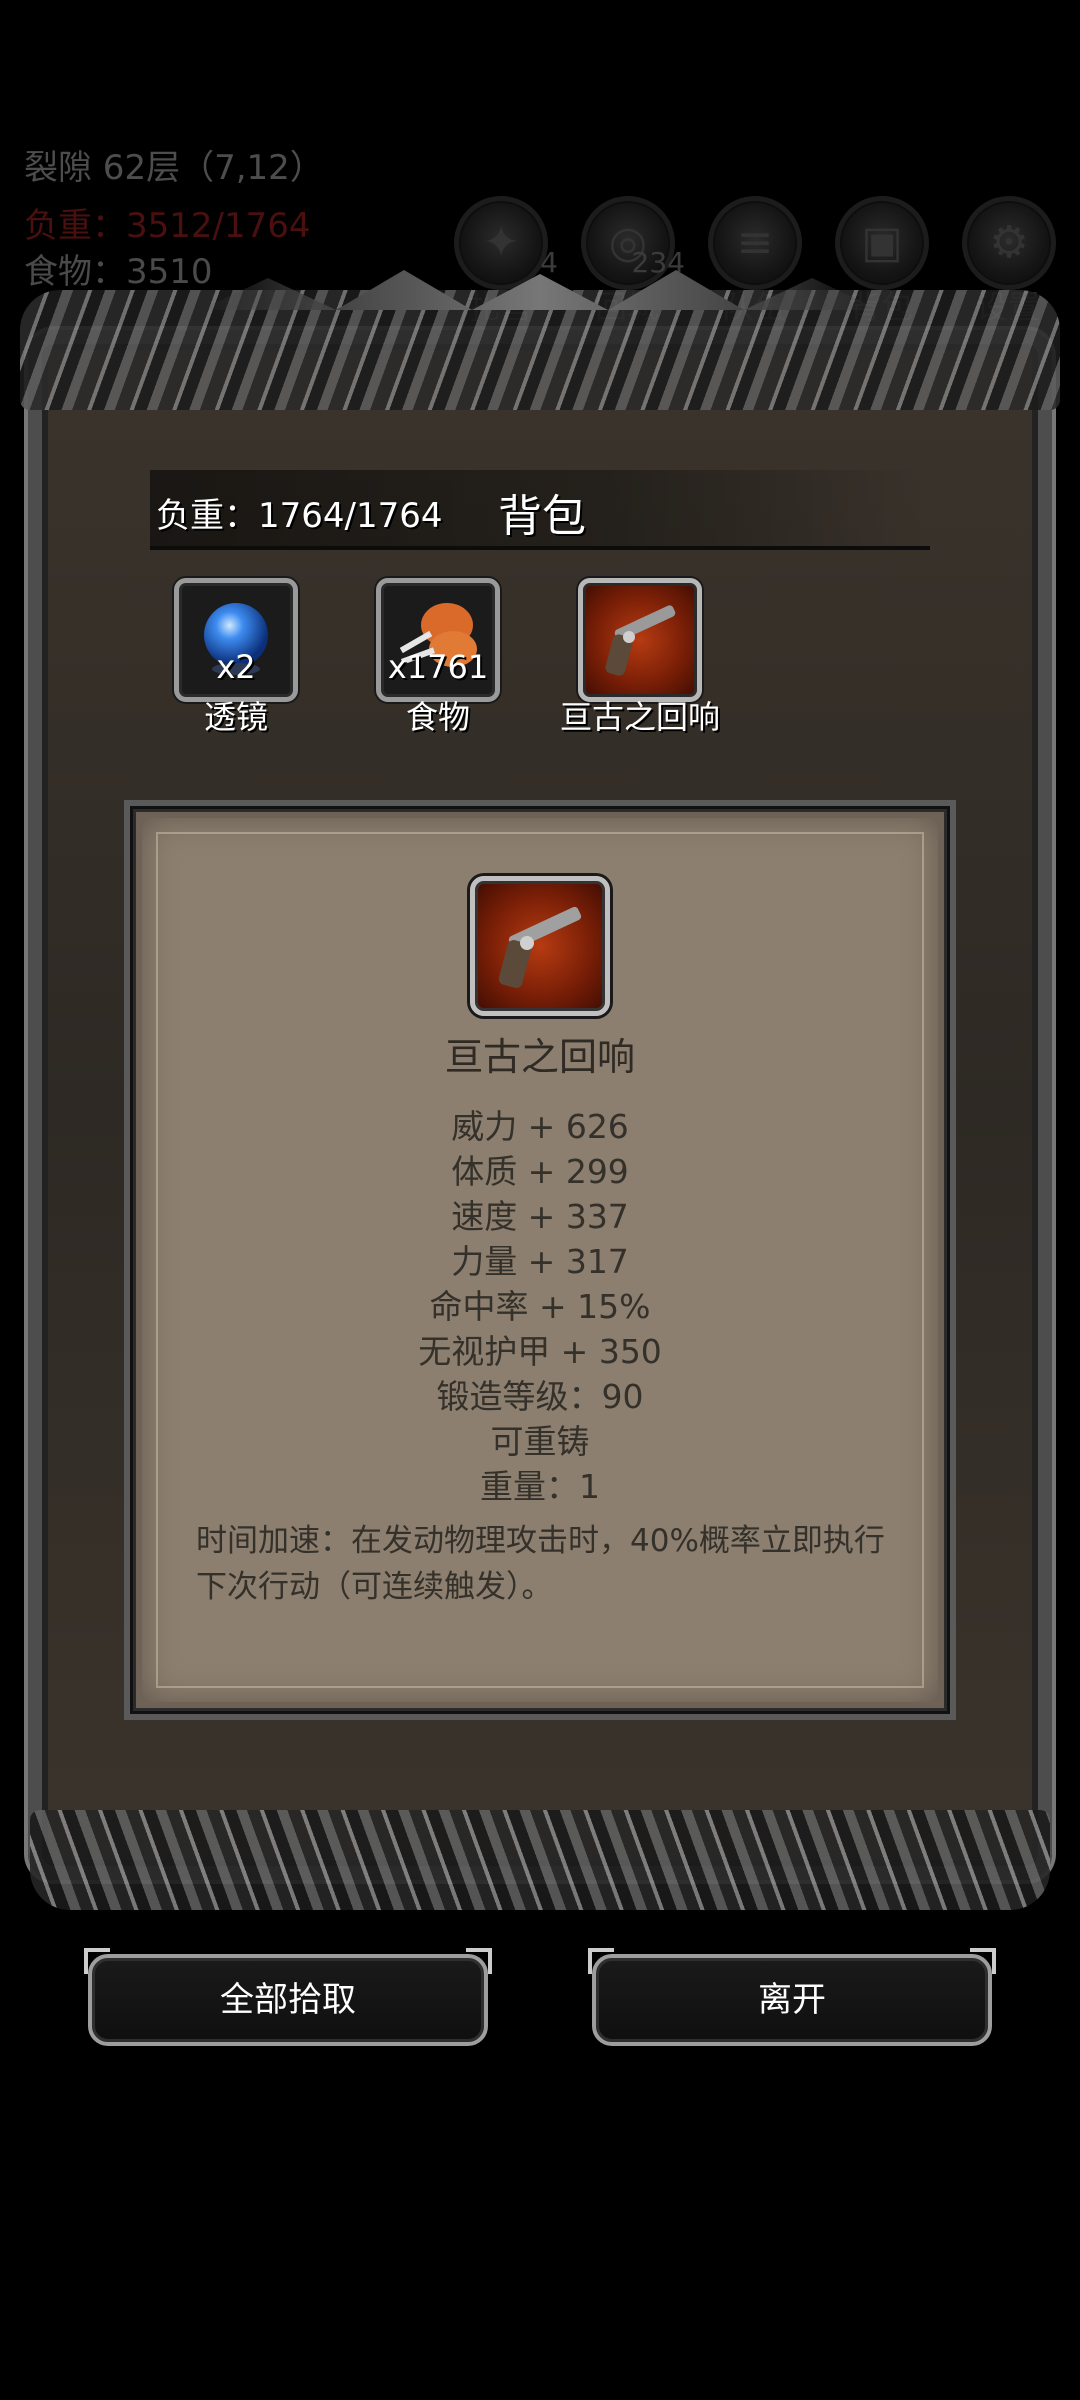  What do you see at coordinates (540, 1261) in the screenshot?
I see `stat-line: 力量 + 317` at bounding box center [540, 1261].